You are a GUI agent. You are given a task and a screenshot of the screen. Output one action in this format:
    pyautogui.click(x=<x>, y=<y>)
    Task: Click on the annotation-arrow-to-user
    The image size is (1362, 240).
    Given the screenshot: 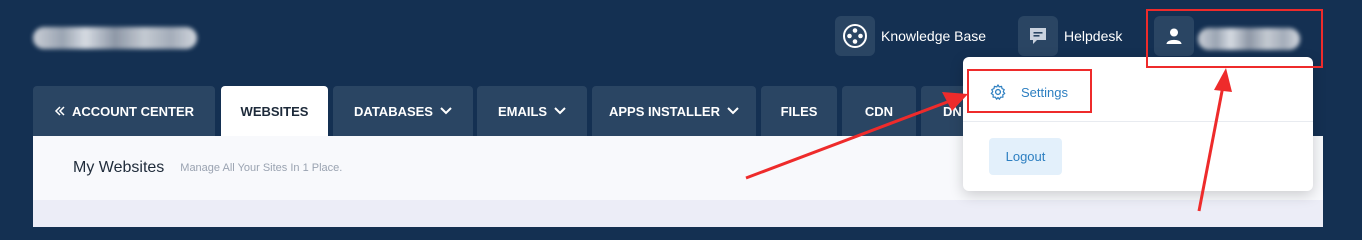 What is the action you would take?
    pyautogui.click(x=1211, y=148)
    